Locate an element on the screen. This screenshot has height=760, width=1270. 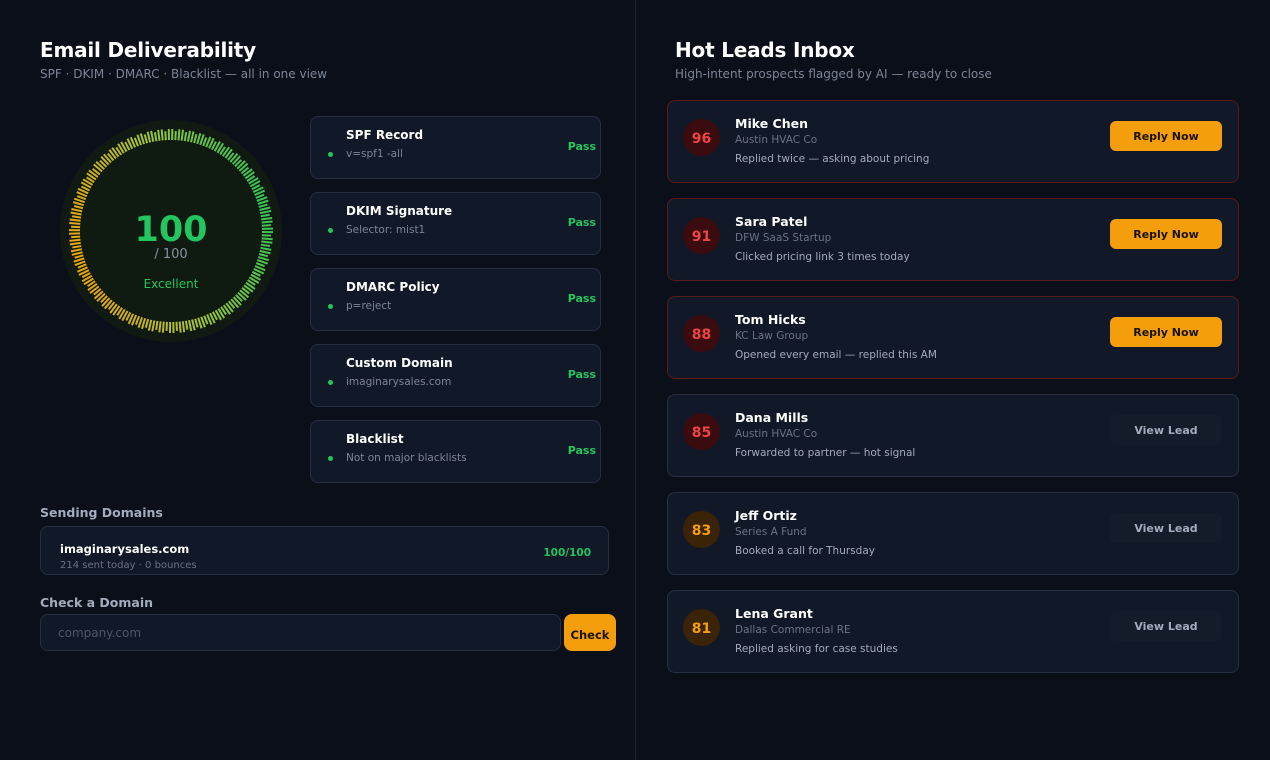
check-value: Not on major blacklists is located at coordinates (406, 458).